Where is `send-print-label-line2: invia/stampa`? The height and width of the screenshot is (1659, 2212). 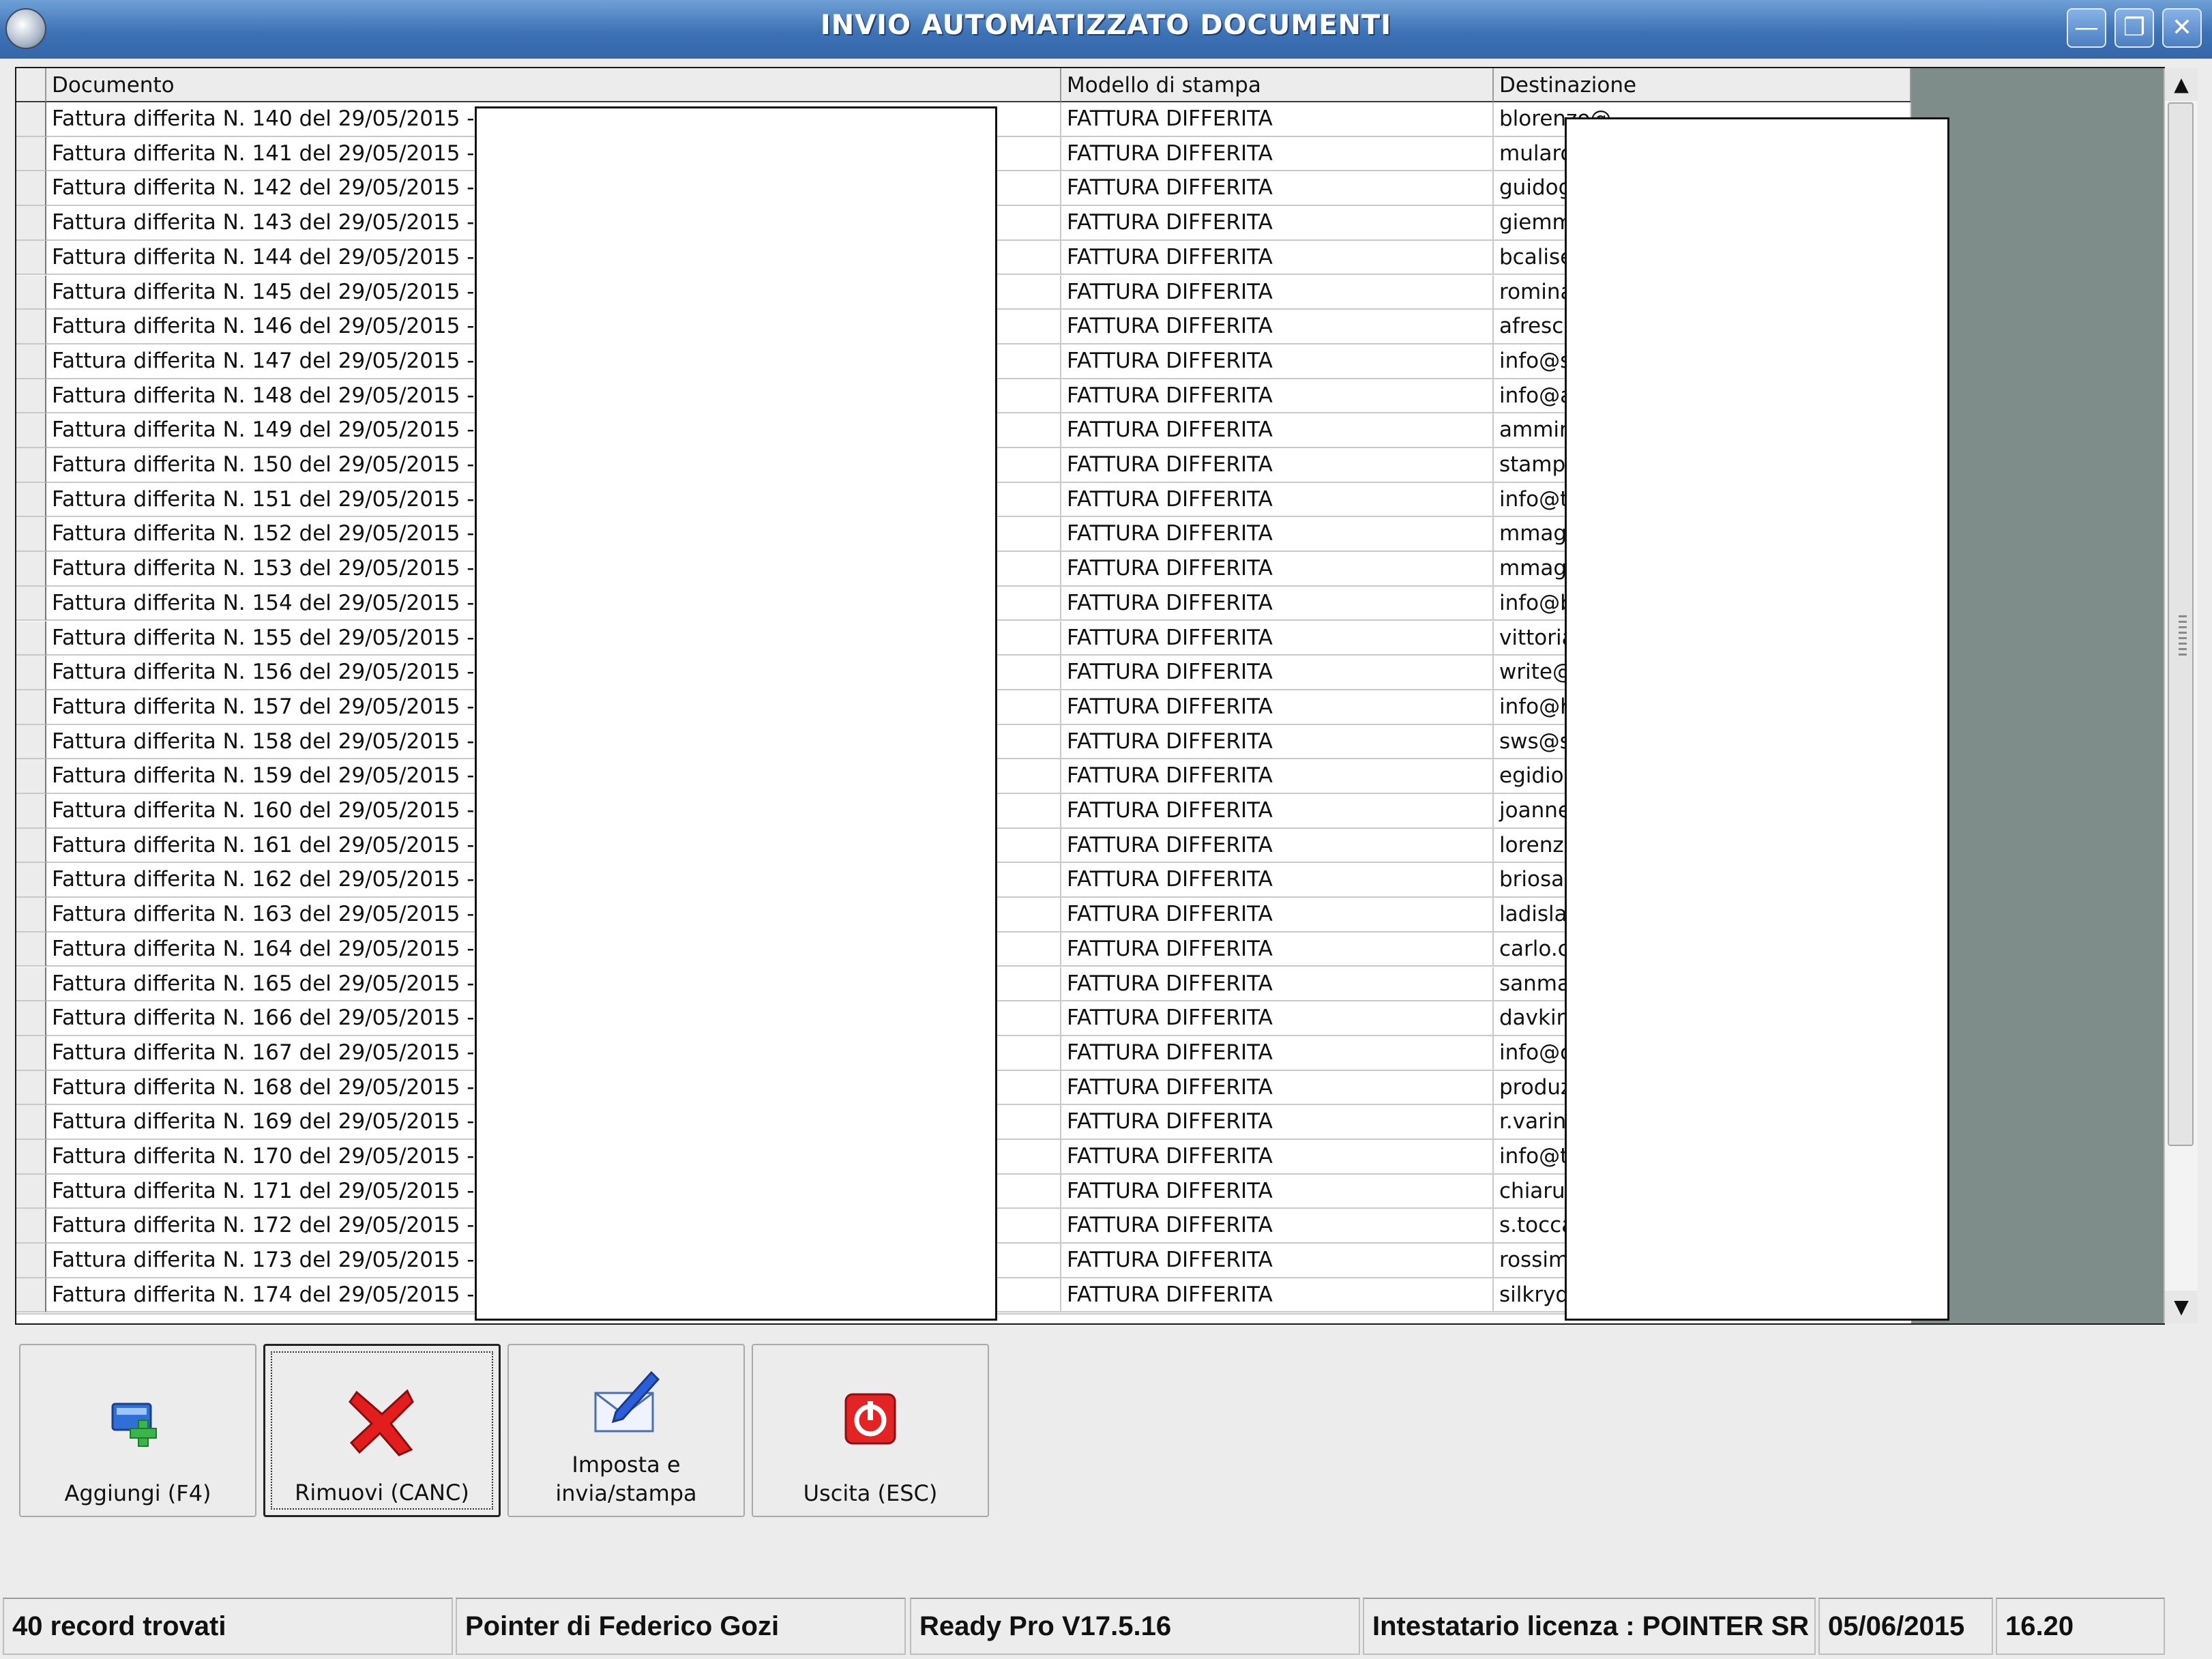 send-print-label-line2: invia/stampa is located at coordinates (626, 1493).